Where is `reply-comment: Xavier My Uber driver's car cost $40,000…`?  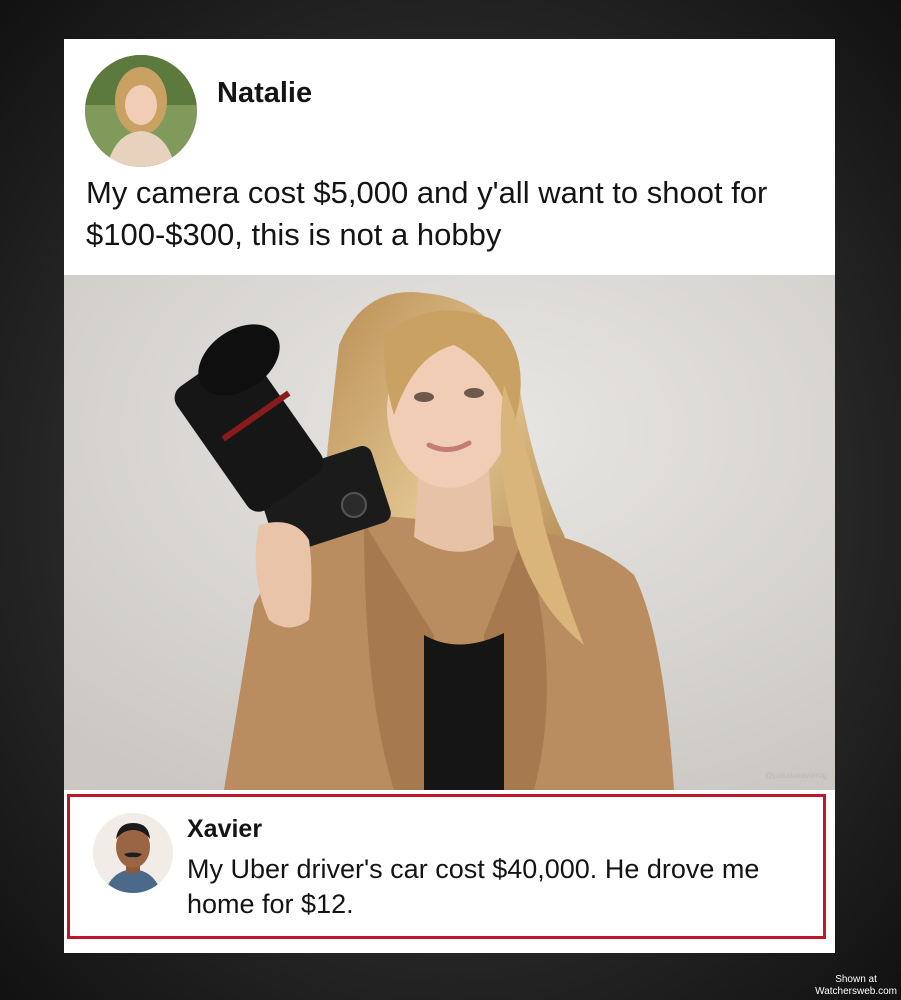 reply-comment: Xavier My Uber driver's car cost $40,000… is located at coordinates (446, 866).